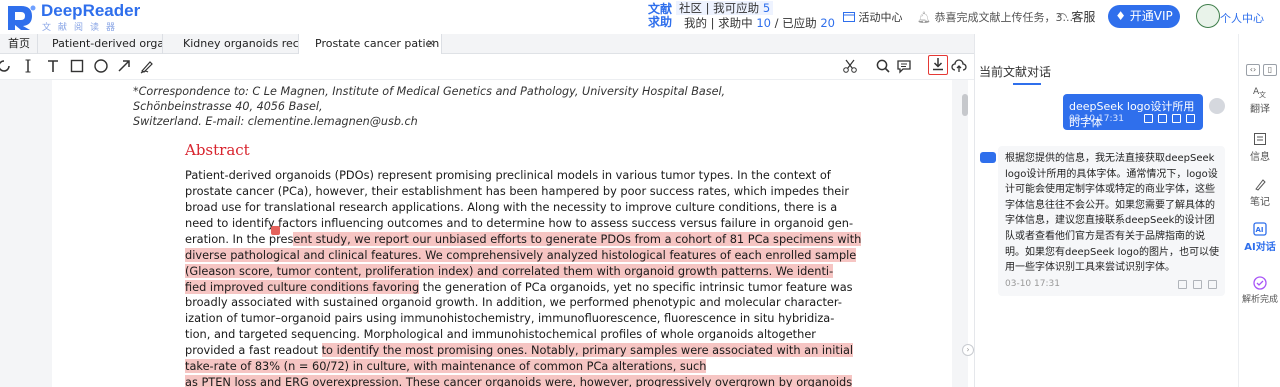  What do you see at coordinates (880, 17) in the screenshot?
I see `activity-center-label: 活动中心` at bounding box center [880, 17].